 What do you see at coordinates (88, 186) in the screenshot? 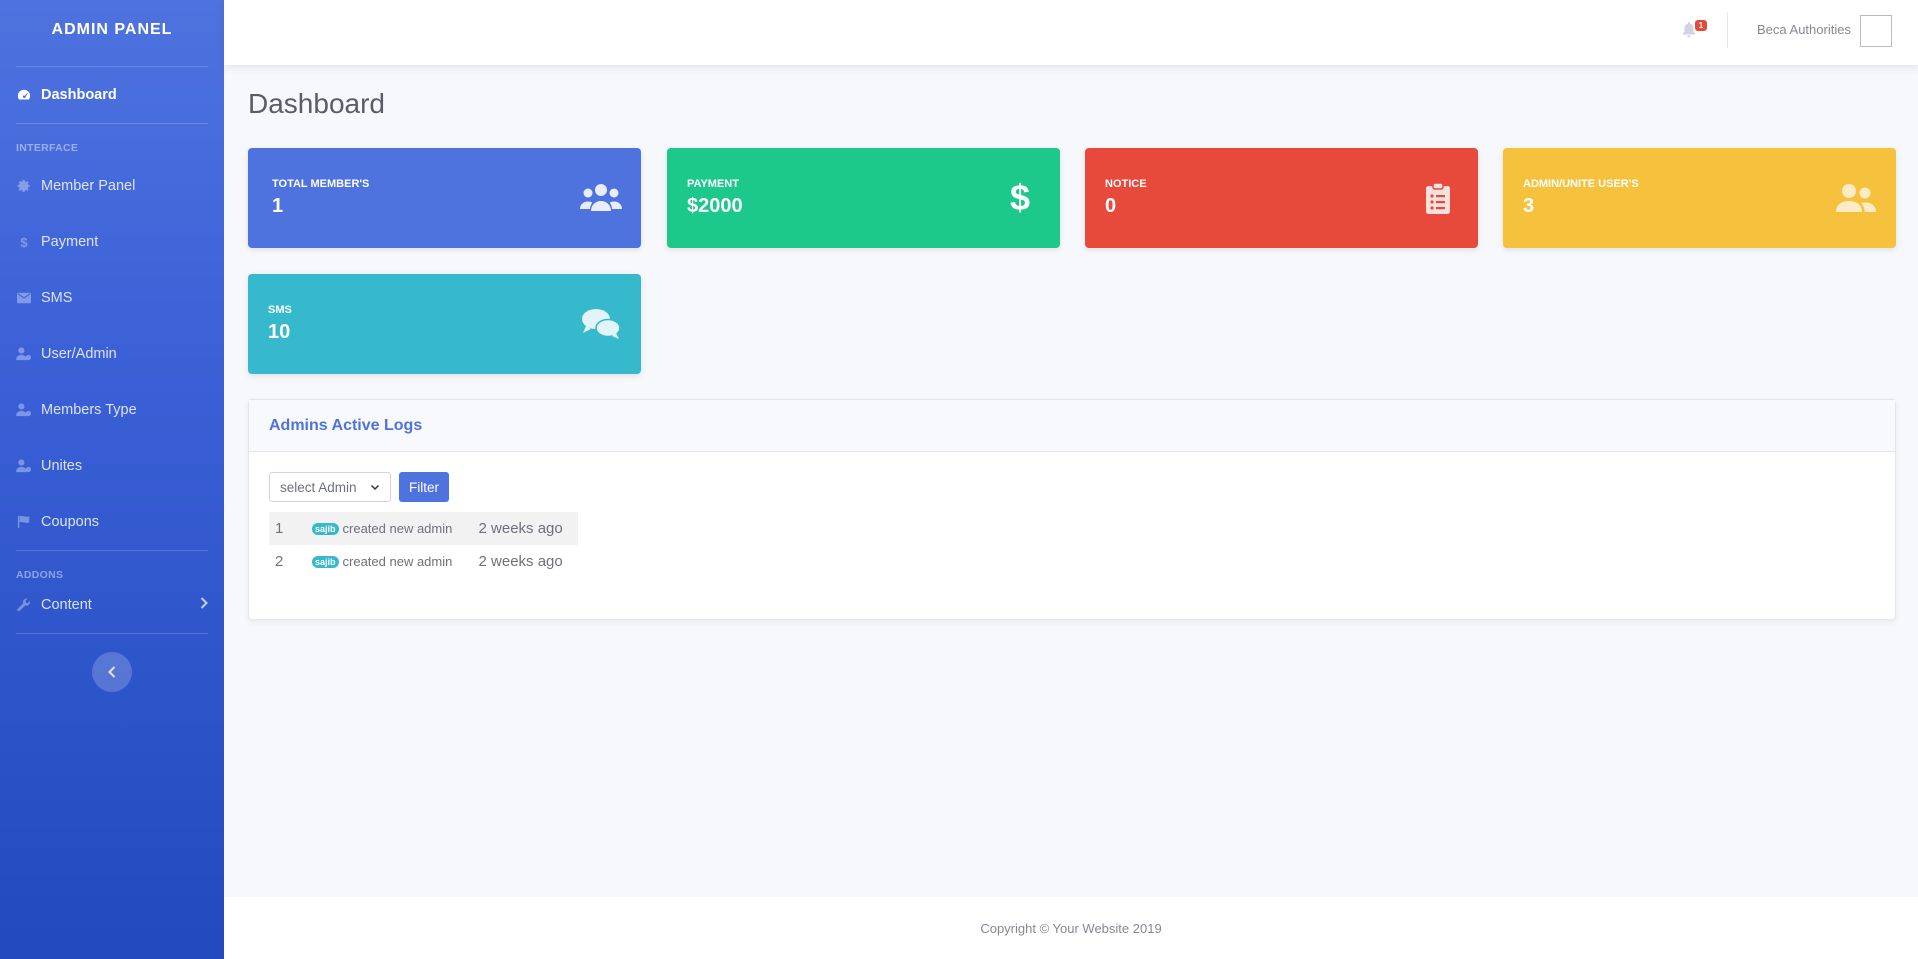
I see `sidebar-item-label: Member Panel` at bounding box center [88, 186].